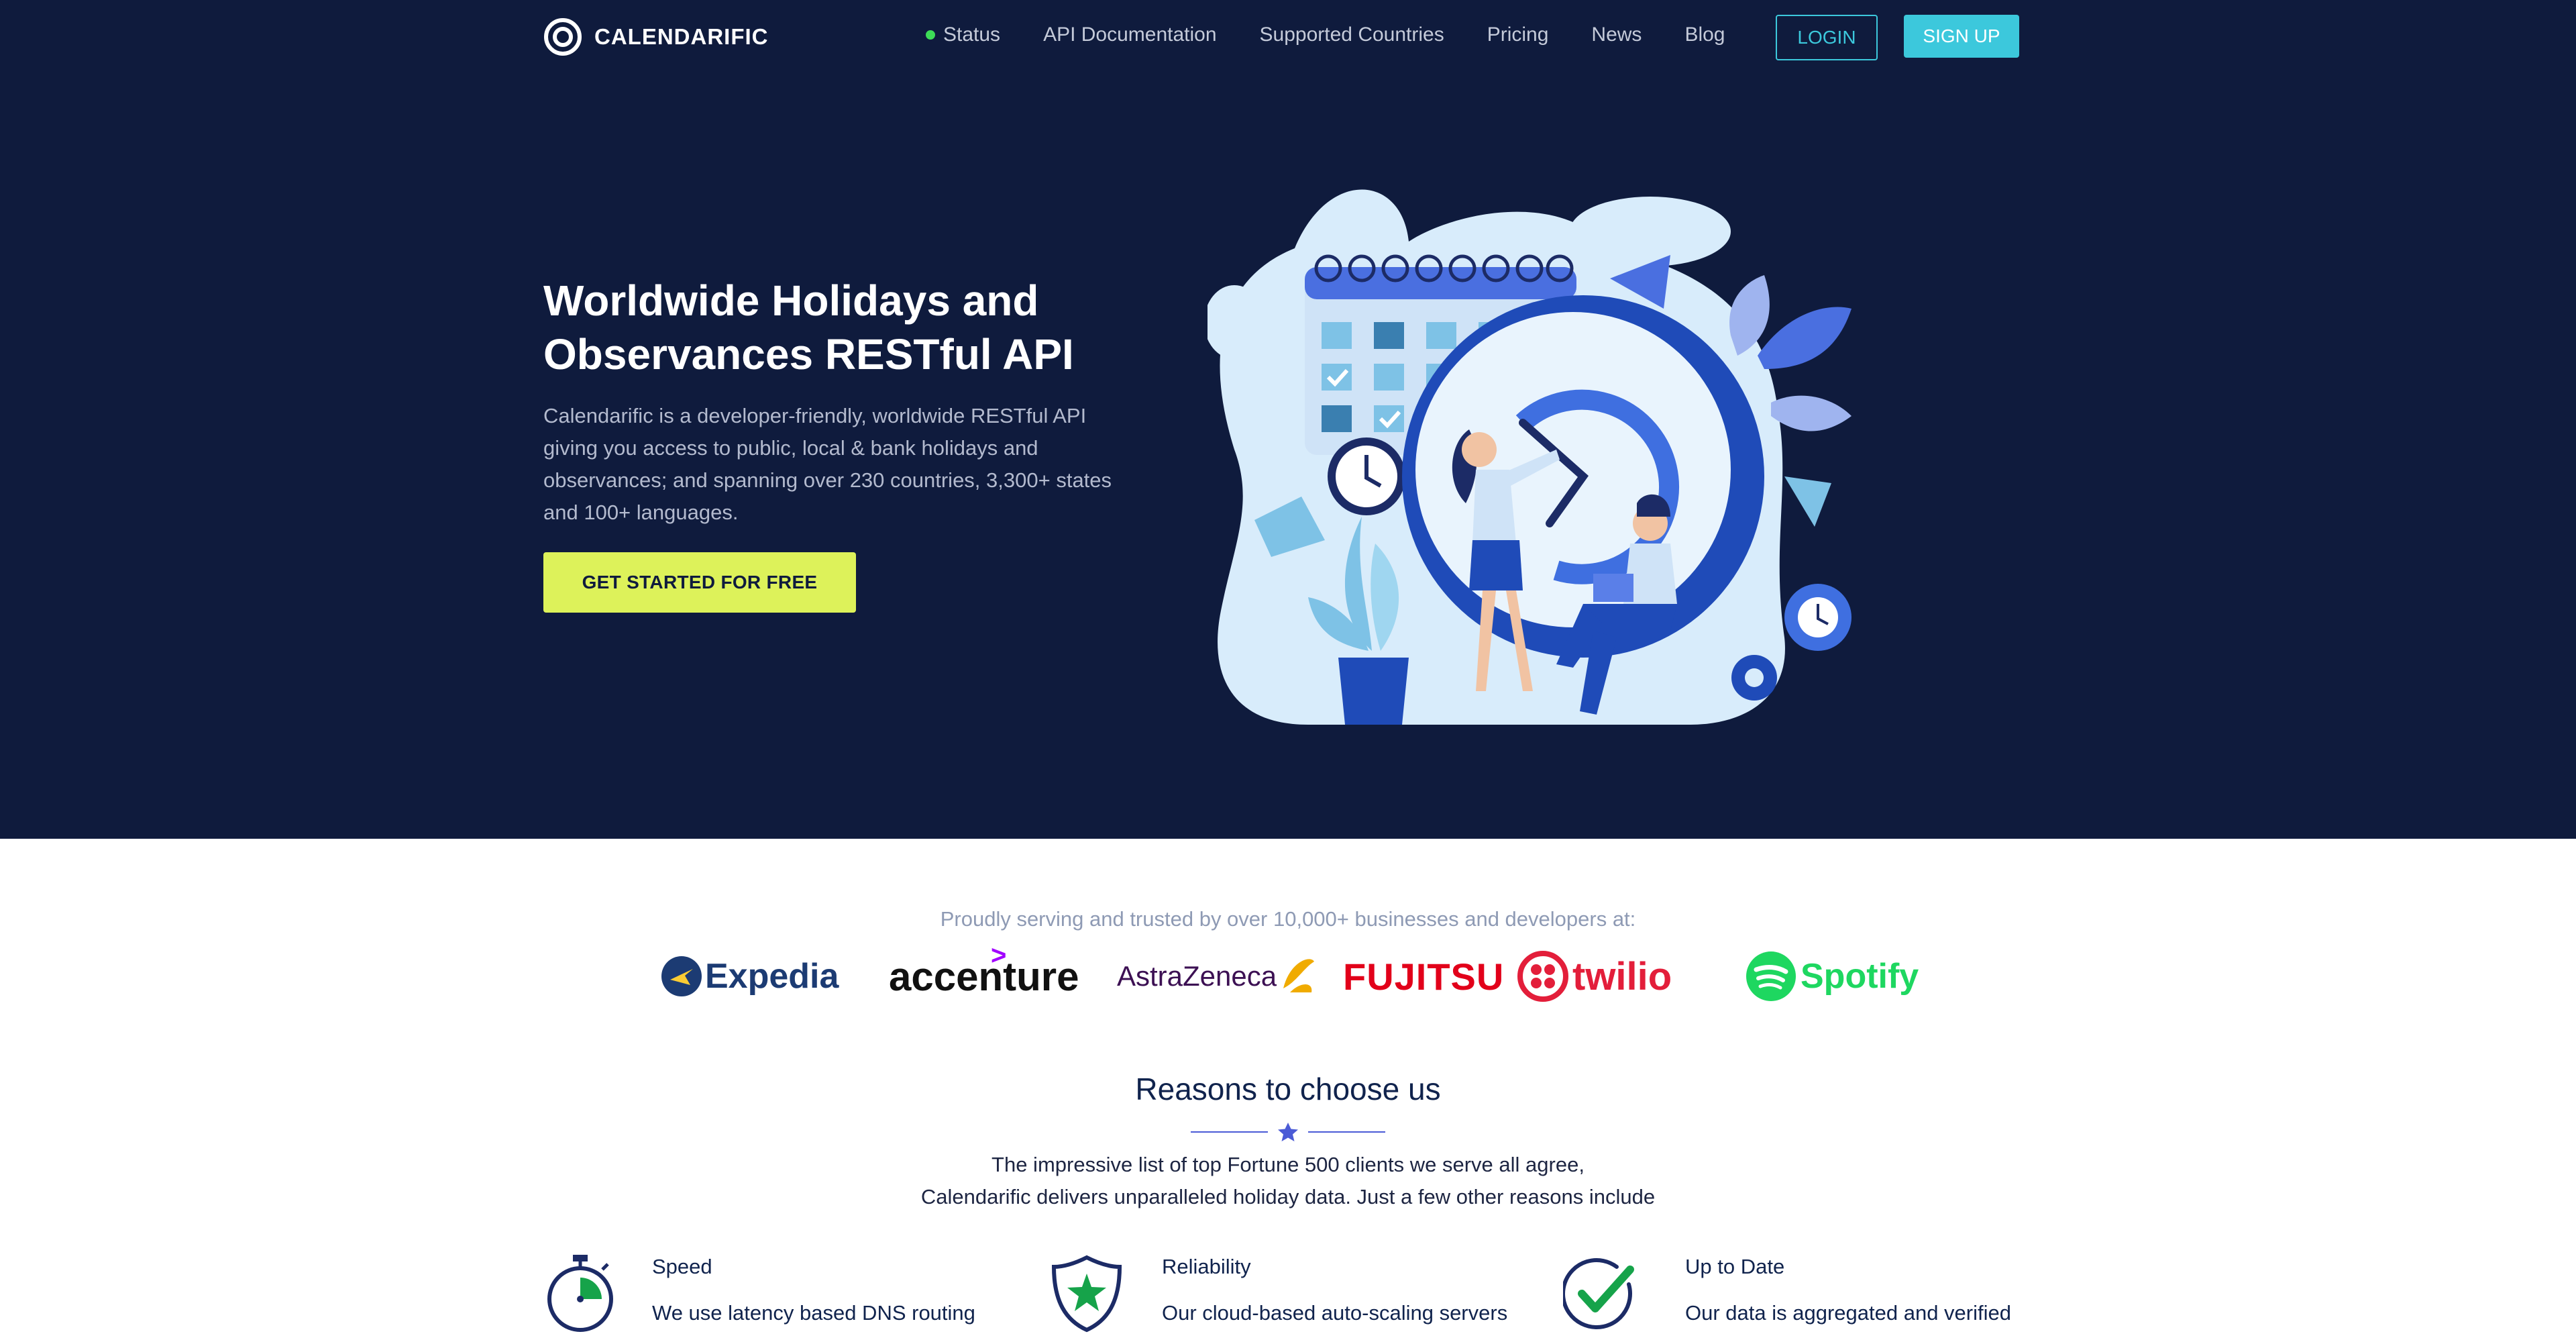  I want to click on astrazeneca-logo: AstraZeneca, so click(1217, 976).